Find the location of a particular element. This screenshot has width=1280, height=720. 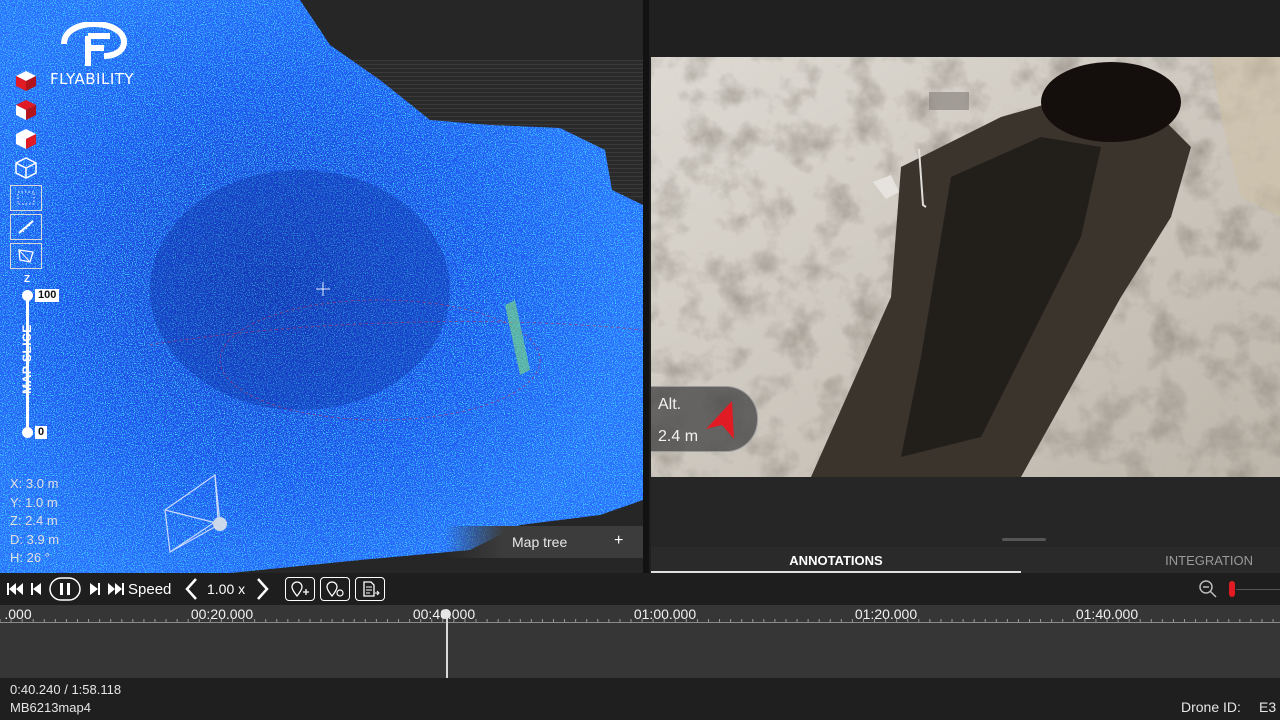

playhead-handle is located at coordinates (446, 614).